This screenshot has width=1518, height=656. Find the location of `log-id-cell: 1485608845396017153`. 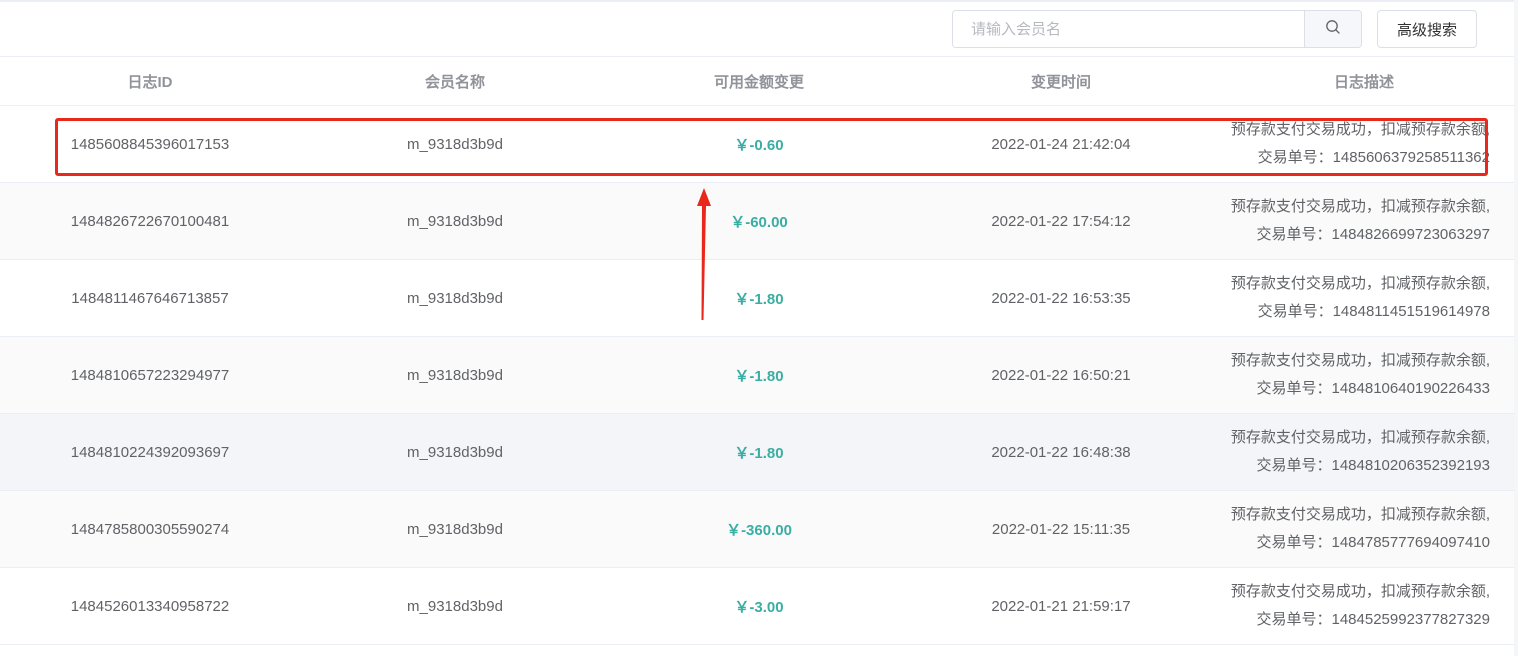

log-id-cell: 1485608845396017153 is located at coordinates (150, 144).